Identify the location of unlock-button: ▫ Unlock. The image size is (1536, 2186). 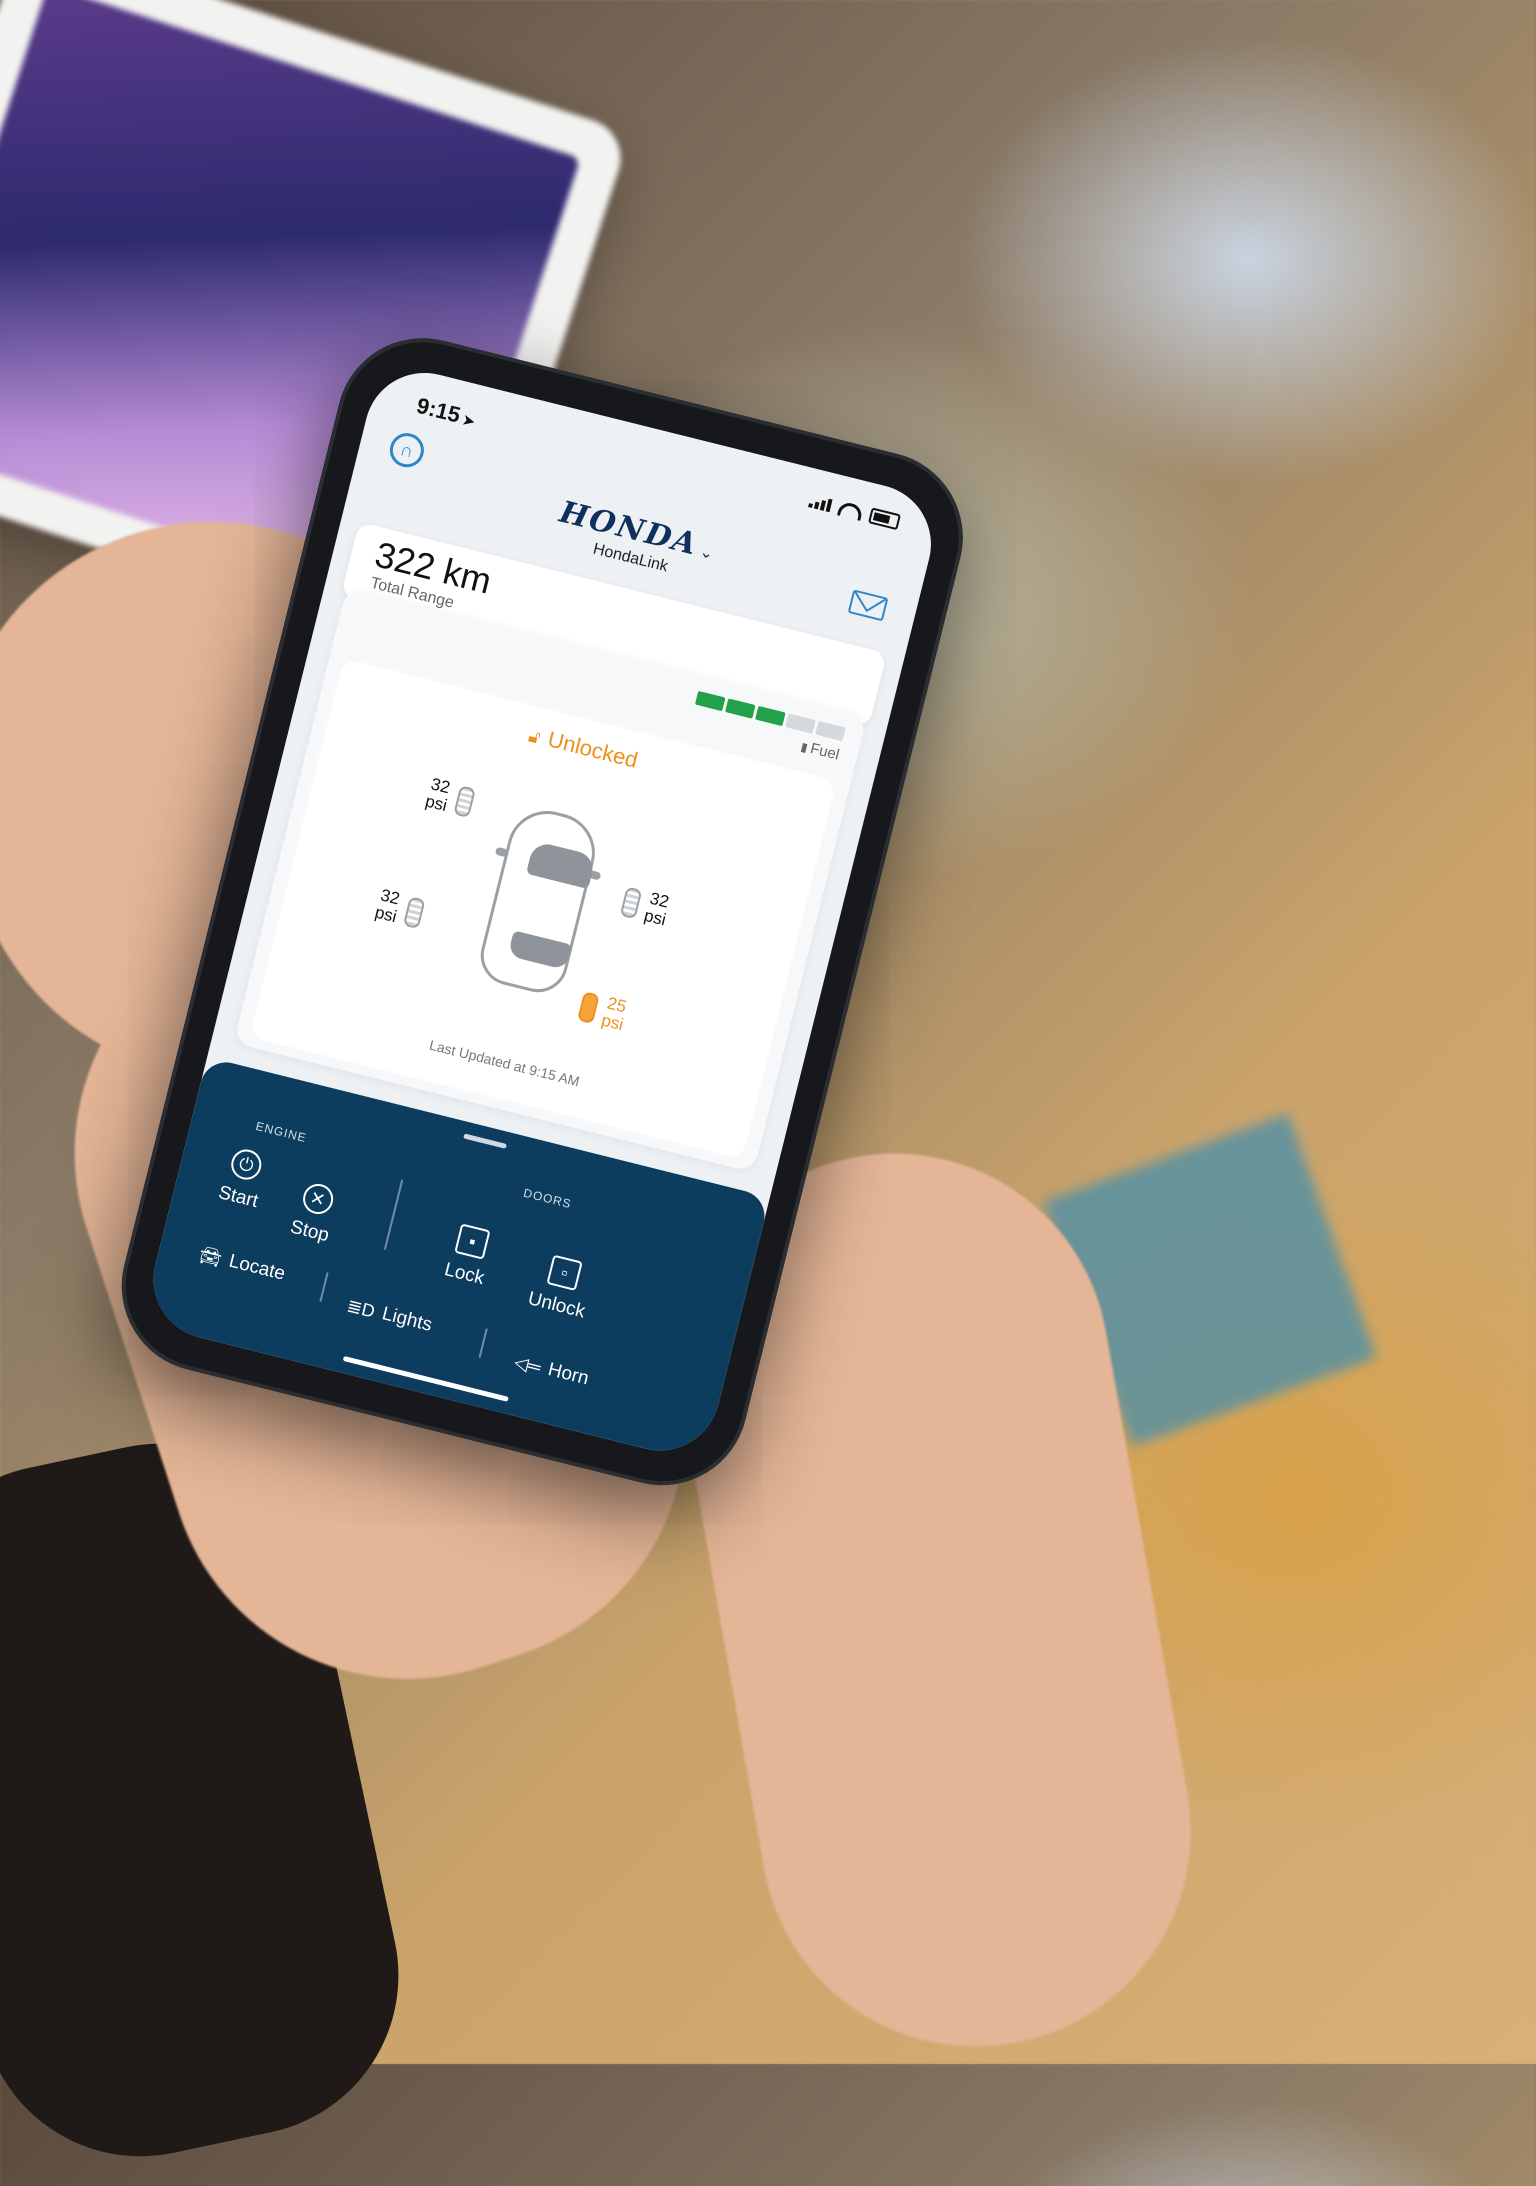
(561, 1287).